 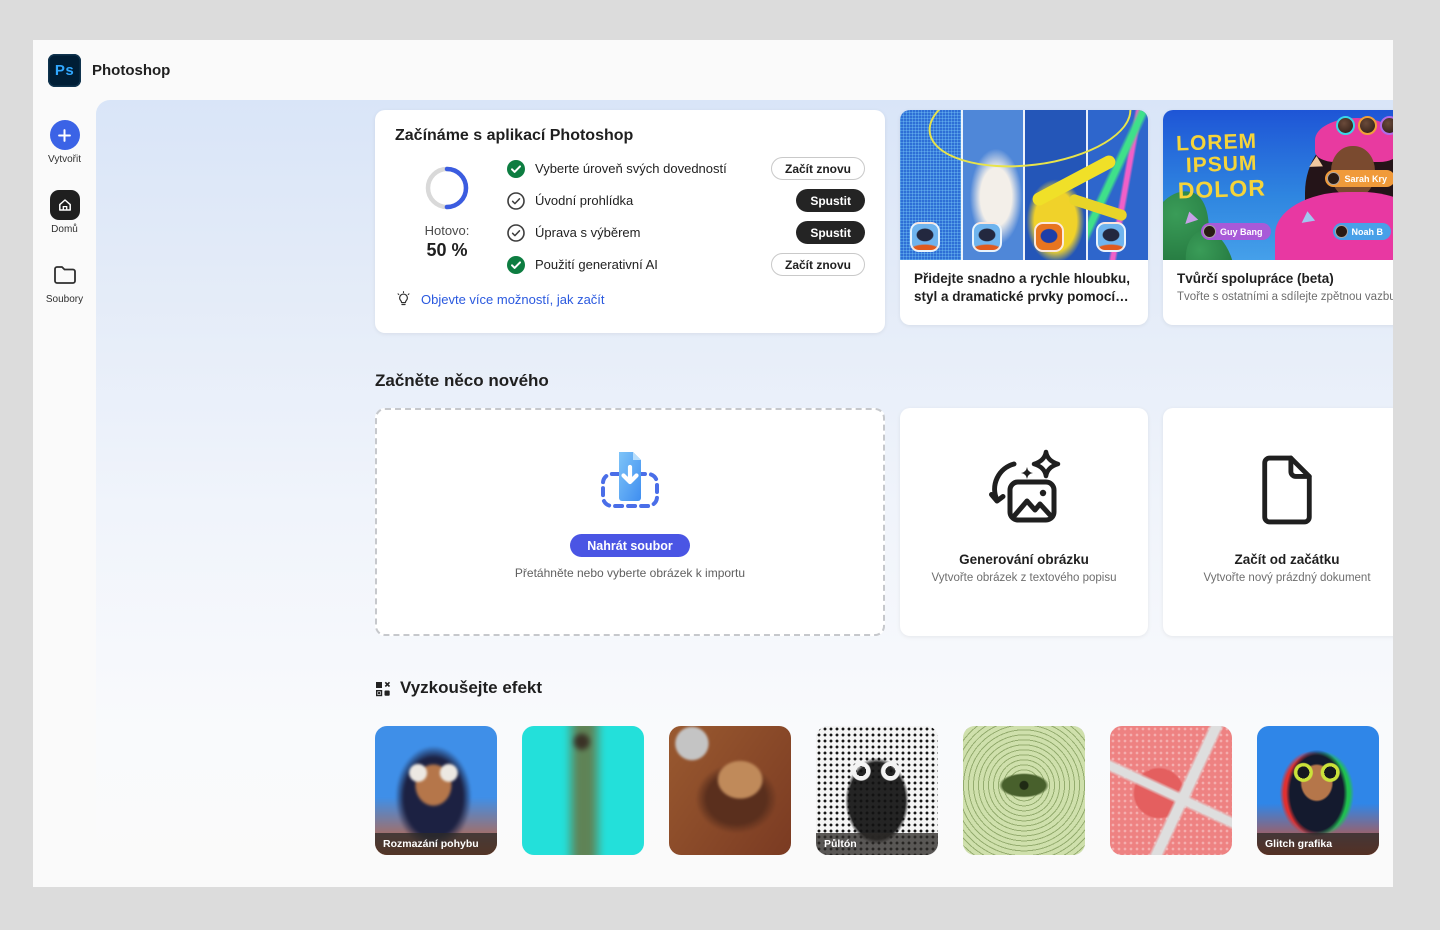 I want to click on promo-title: Tvůrčí spolupráce (beta), so click(x=1255, y=278).